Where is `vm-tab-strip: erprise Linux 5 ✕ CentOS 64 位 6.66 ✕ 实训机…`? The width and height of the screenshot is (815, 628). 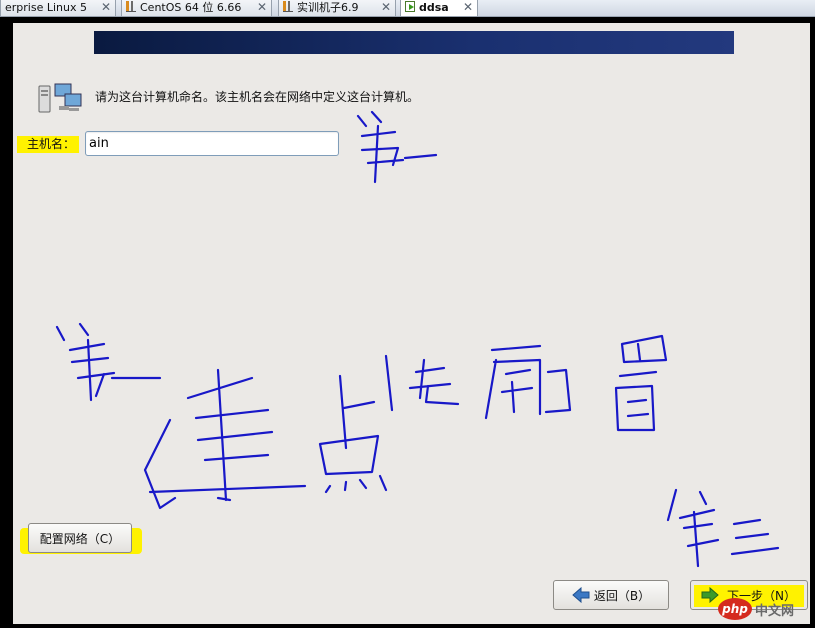 vm-tab-strip: erprise Linux 5 ✕ CentOS 64 位 6.66 ✕ 实训机… is located at coordinates (407, 8).